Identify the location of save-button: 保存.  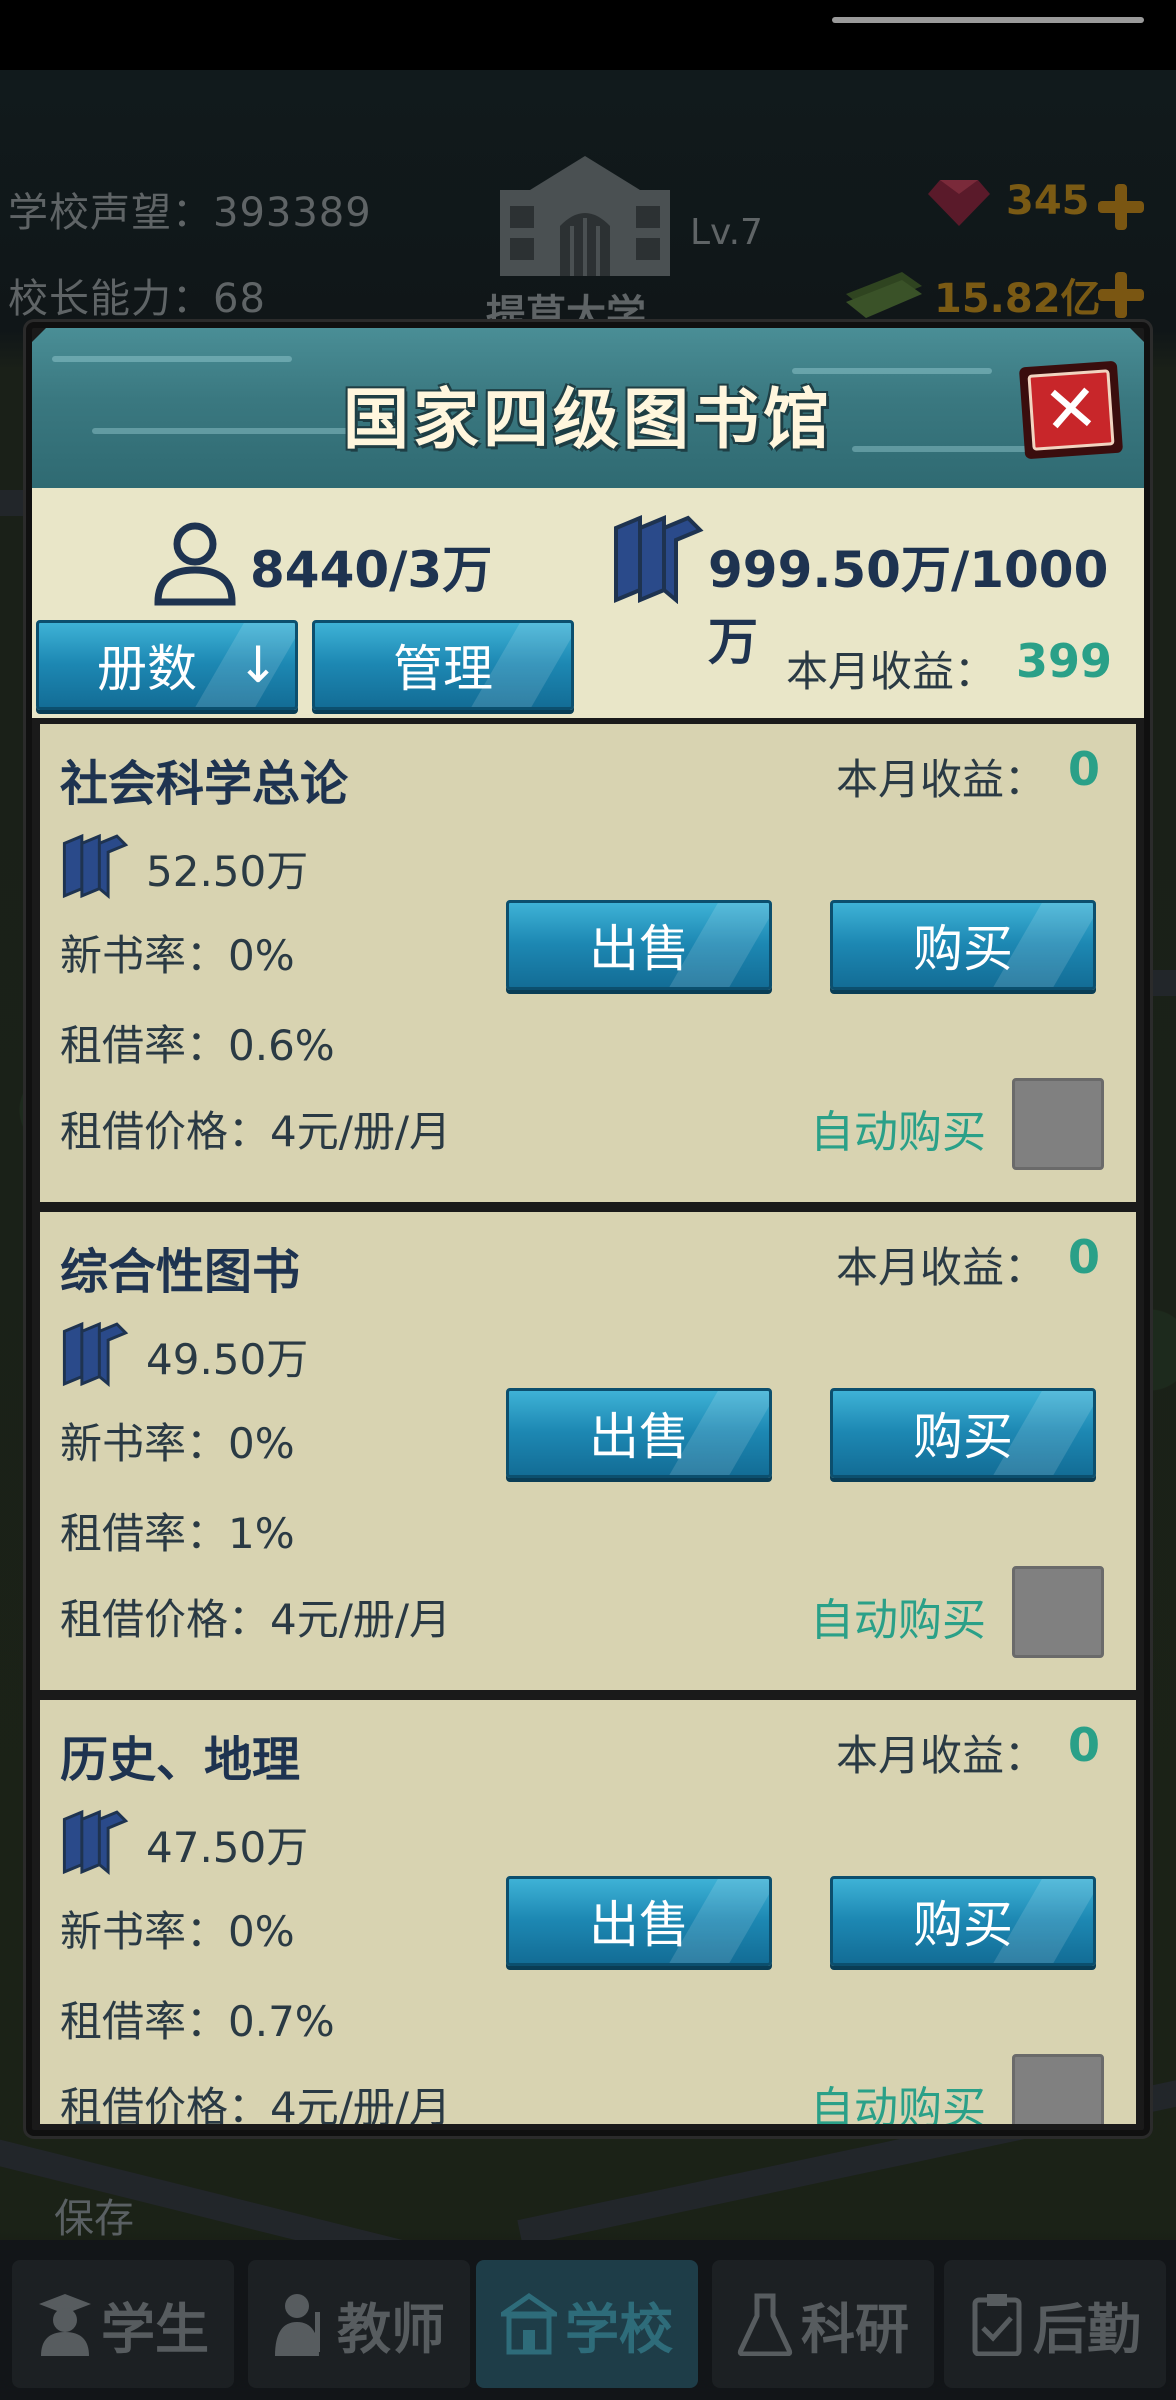
(94, 2215).